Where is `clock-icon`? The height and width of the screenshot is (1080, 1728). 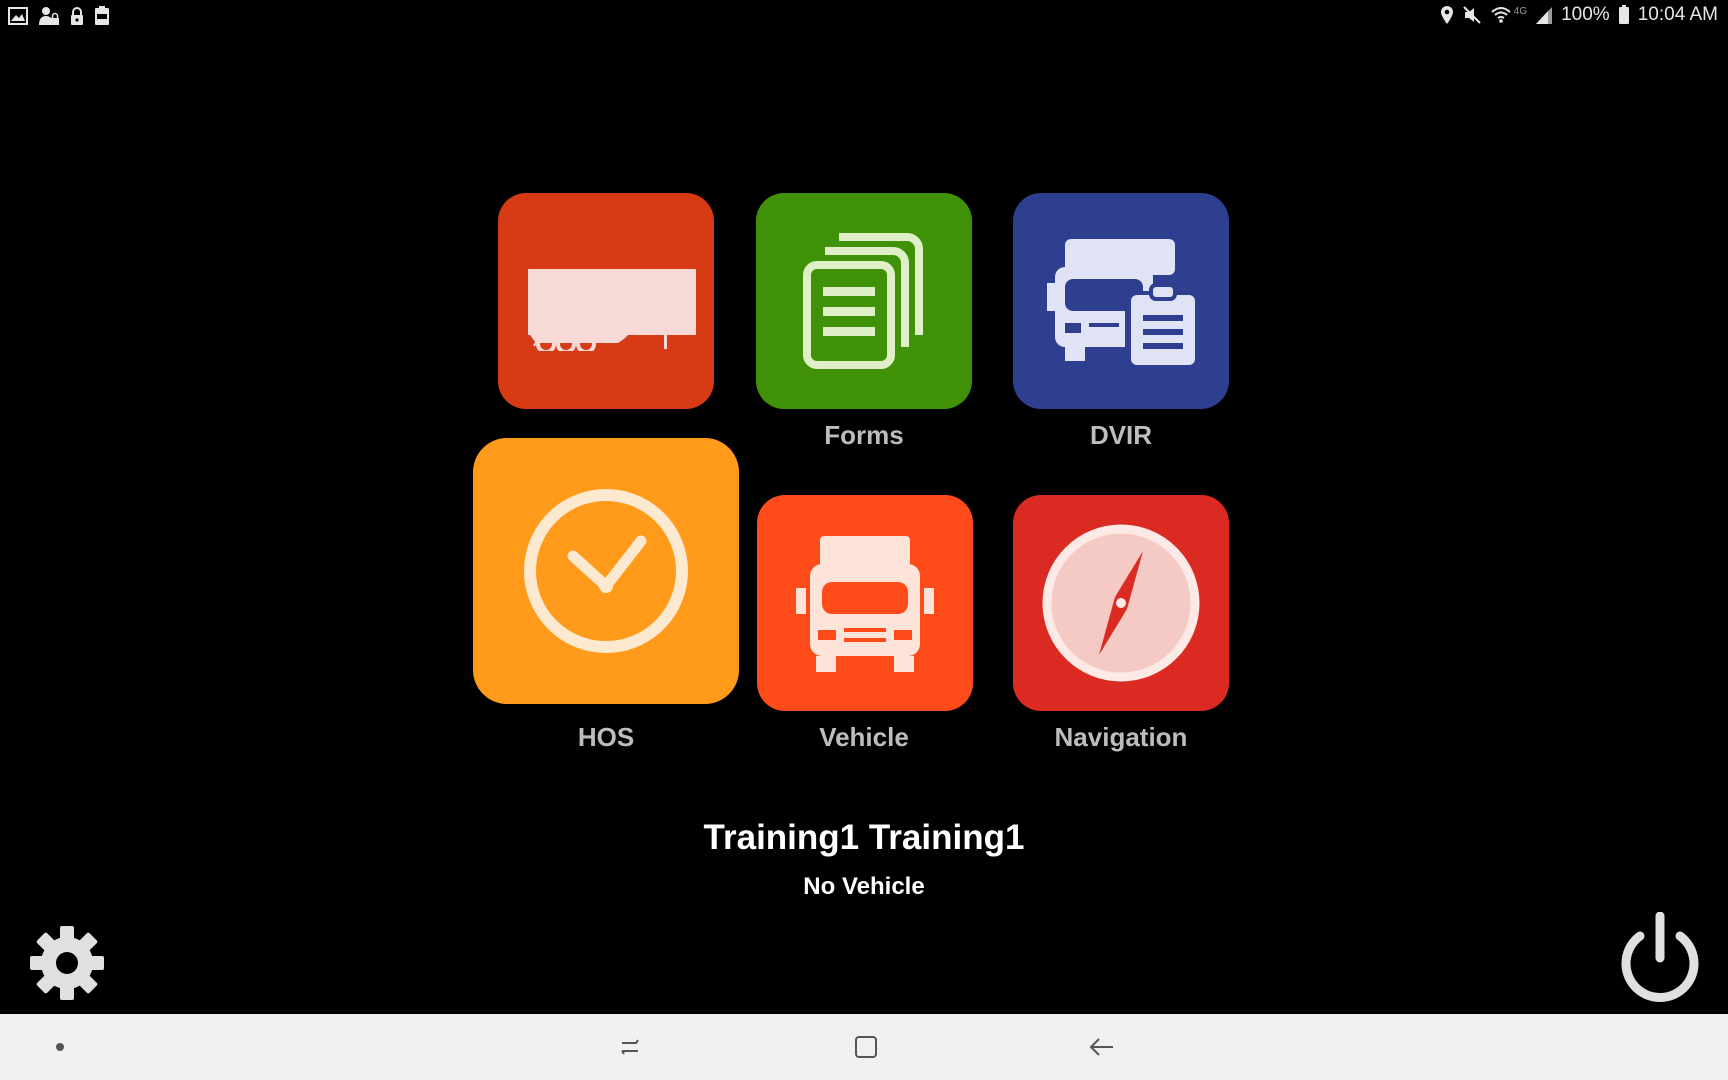
clock-icon is located at coordinates (606, 571).